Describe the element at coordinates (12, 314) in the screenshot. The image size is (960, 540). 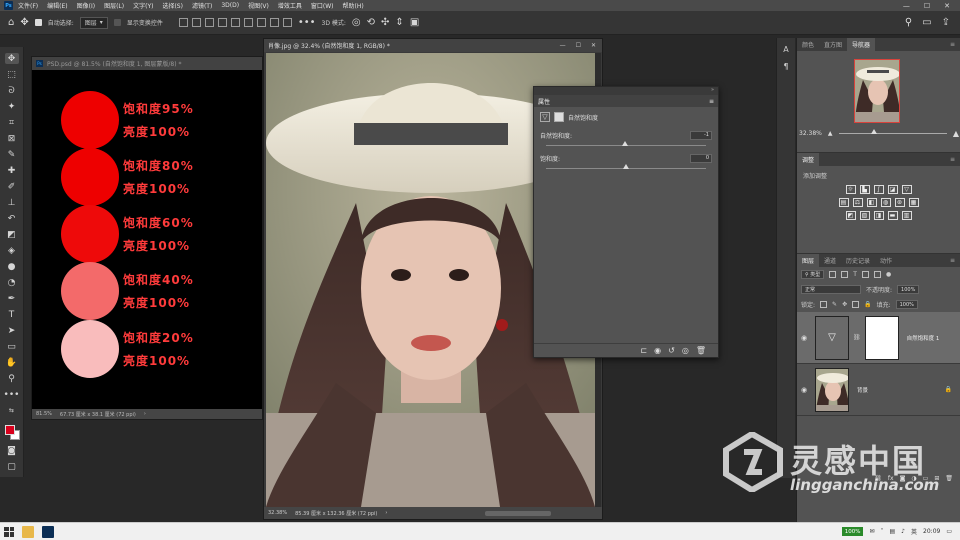
I see `type-tool-icon: T` at that location.